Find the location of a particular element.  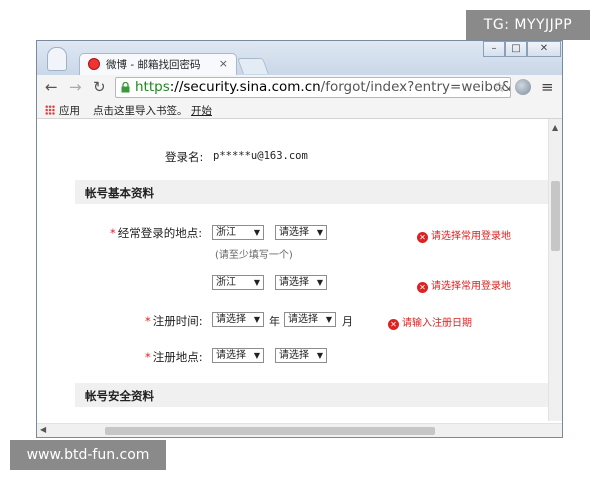

location1-city-select: 请选择 ▼ is located at coordinates (301, 232).